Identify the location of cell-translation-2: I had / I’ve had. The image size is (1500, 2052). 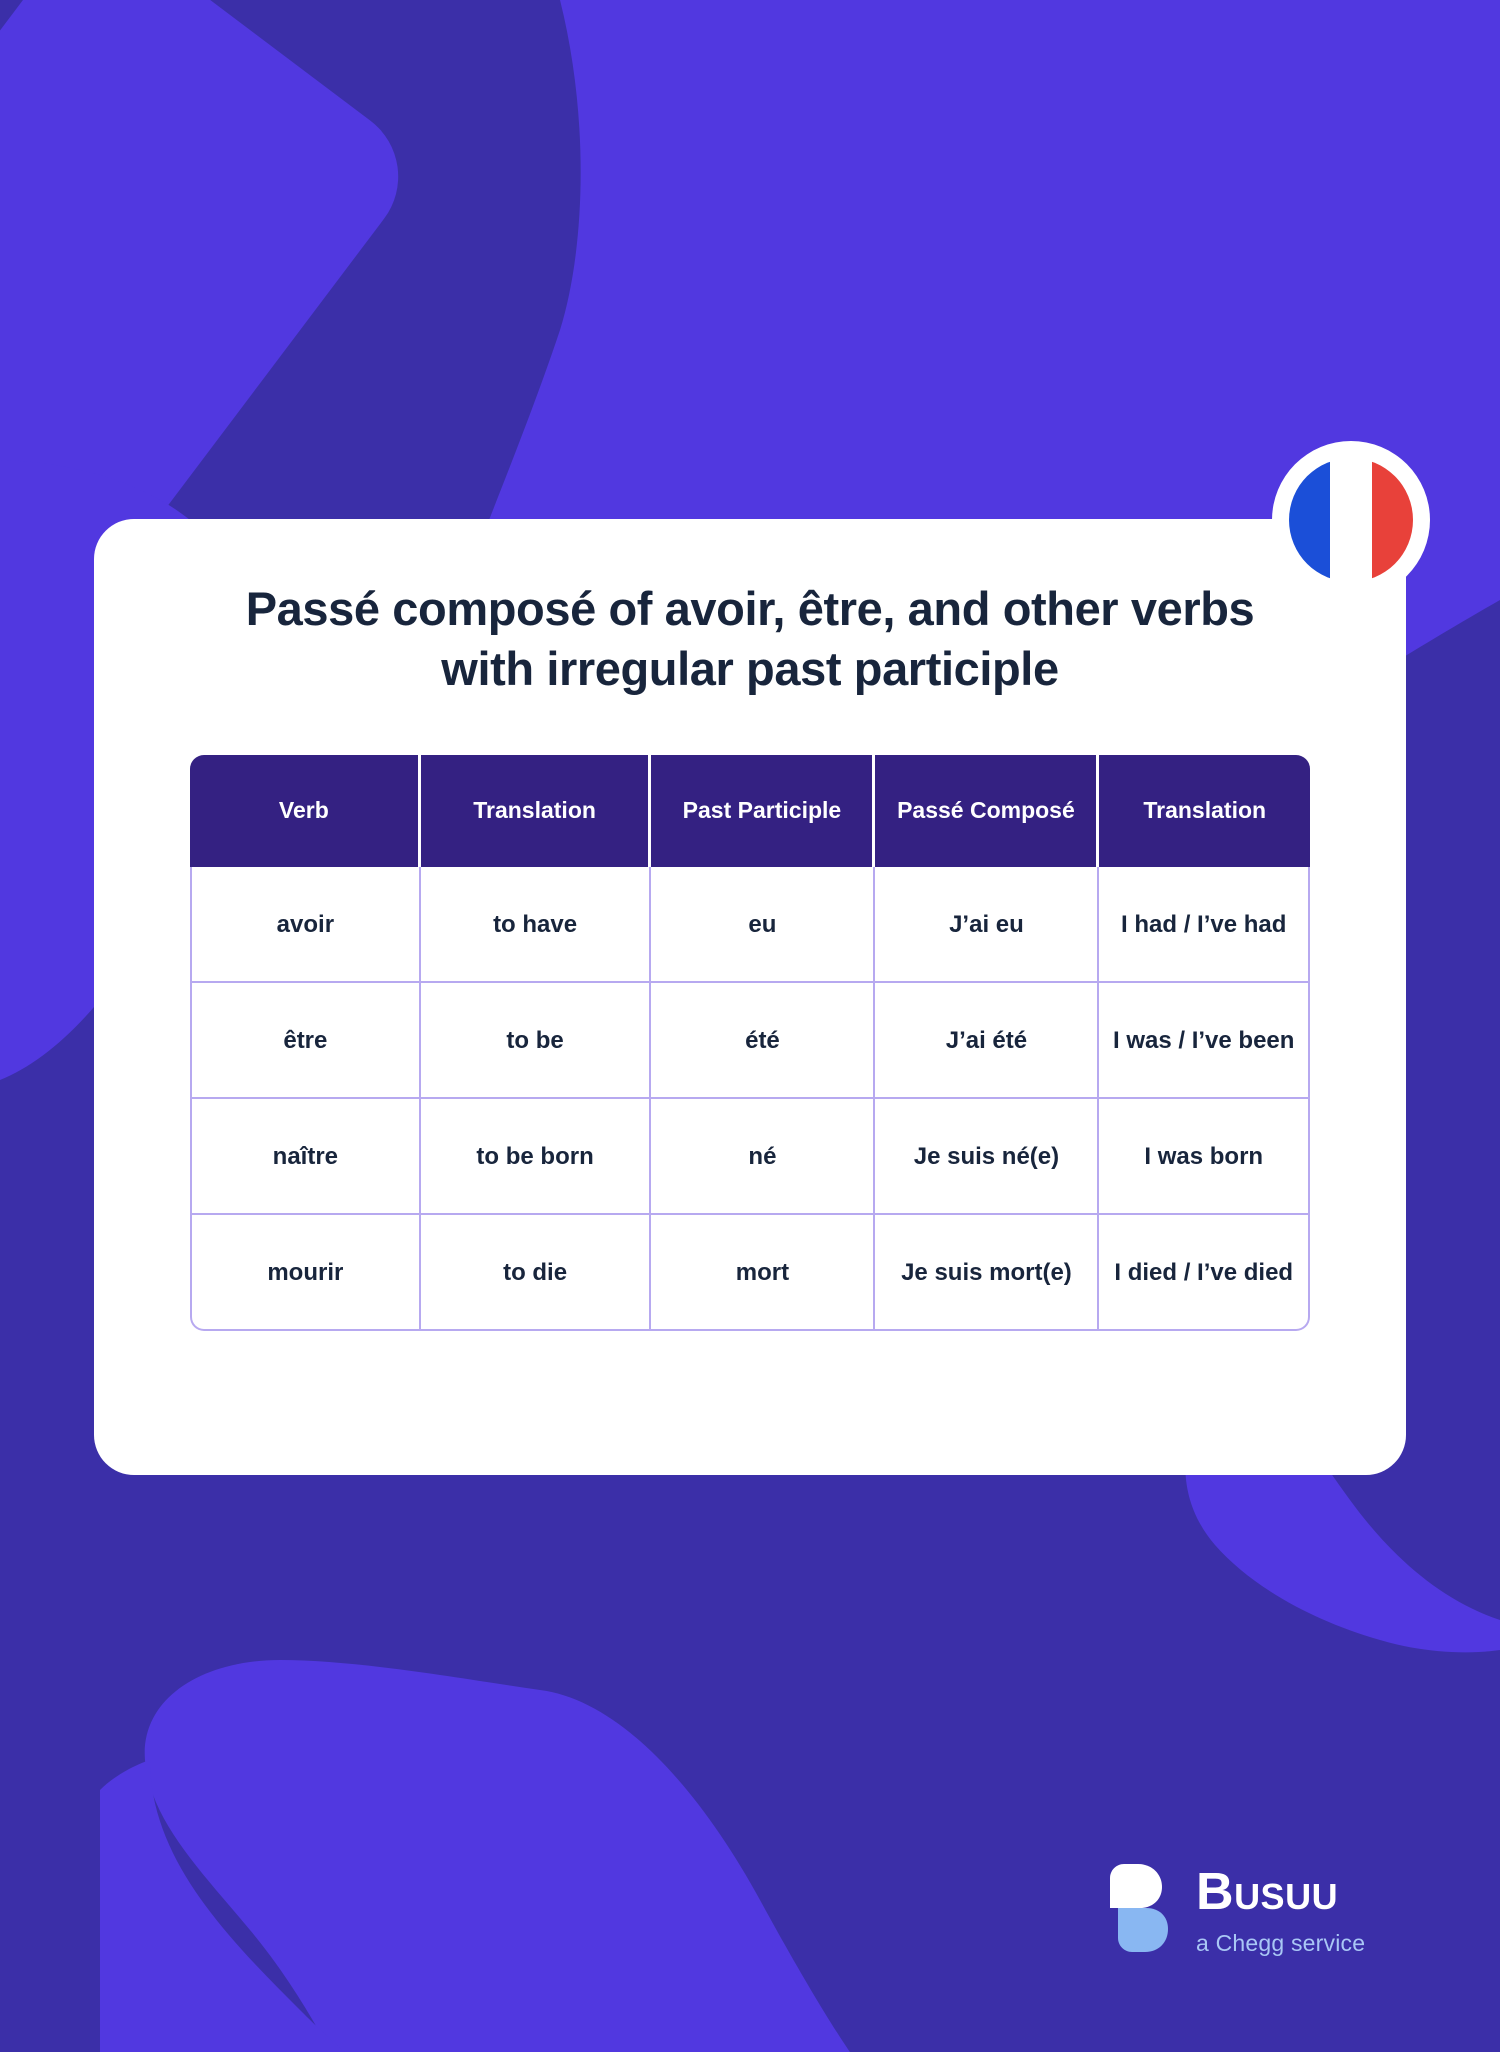
(1204, 925).